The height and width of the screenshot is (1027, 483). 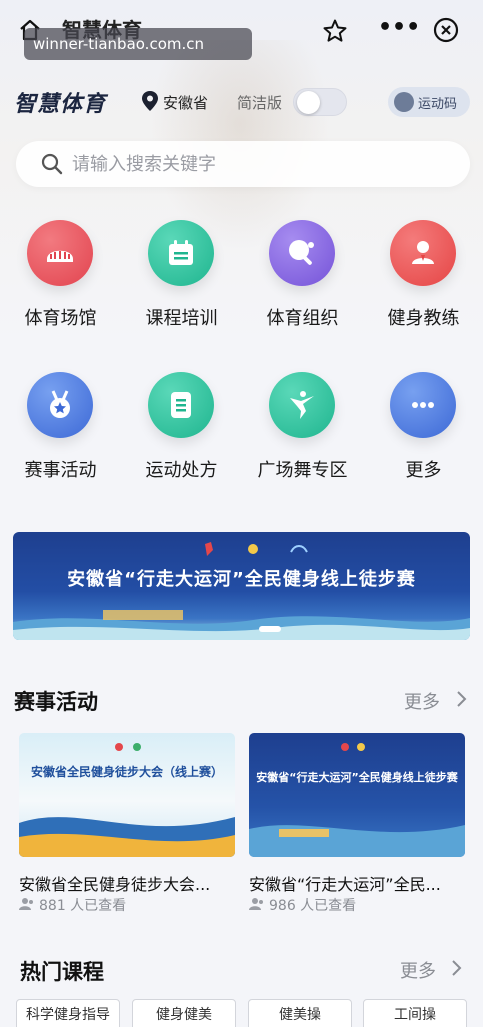 What do you see at coordinates (300, 1013) in the screenshot?
I see `course-tab: 健美操` at bounding box center [300, 1013].